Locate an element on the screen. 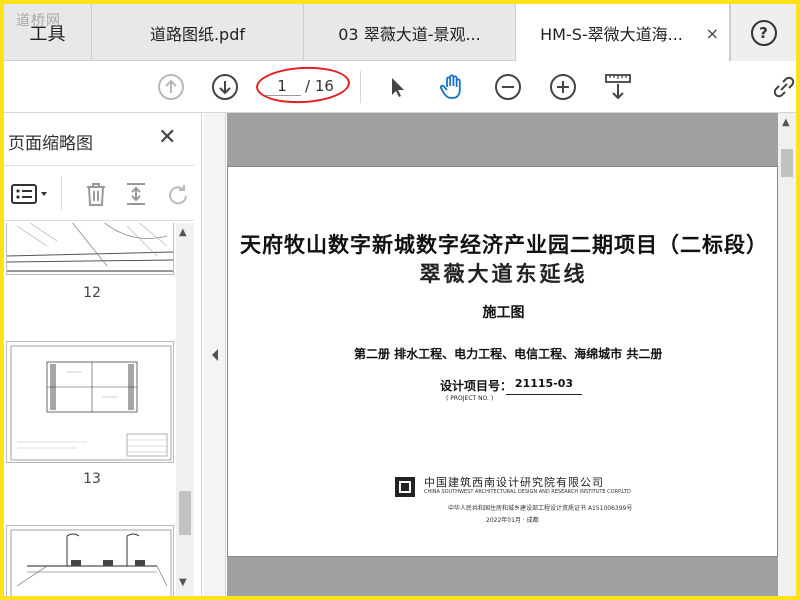  certificate-number: 中华人民共和国住房和城乡建设部工程设计资质证书 A151006399号 is located at coordinates (540, 508).